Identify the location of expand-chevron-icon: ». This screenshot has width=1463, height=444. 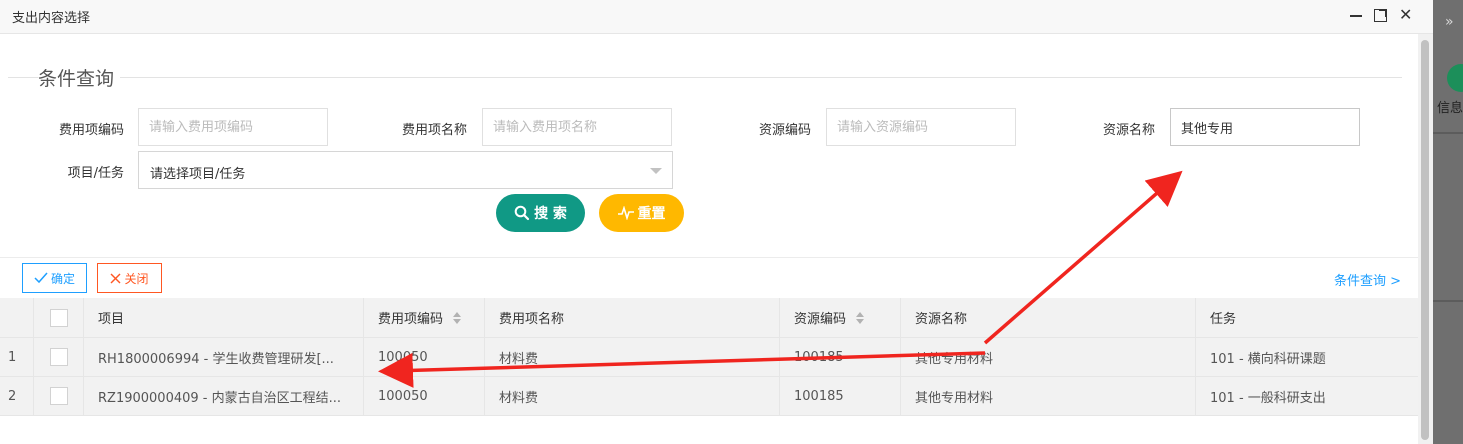
(1449, 22).